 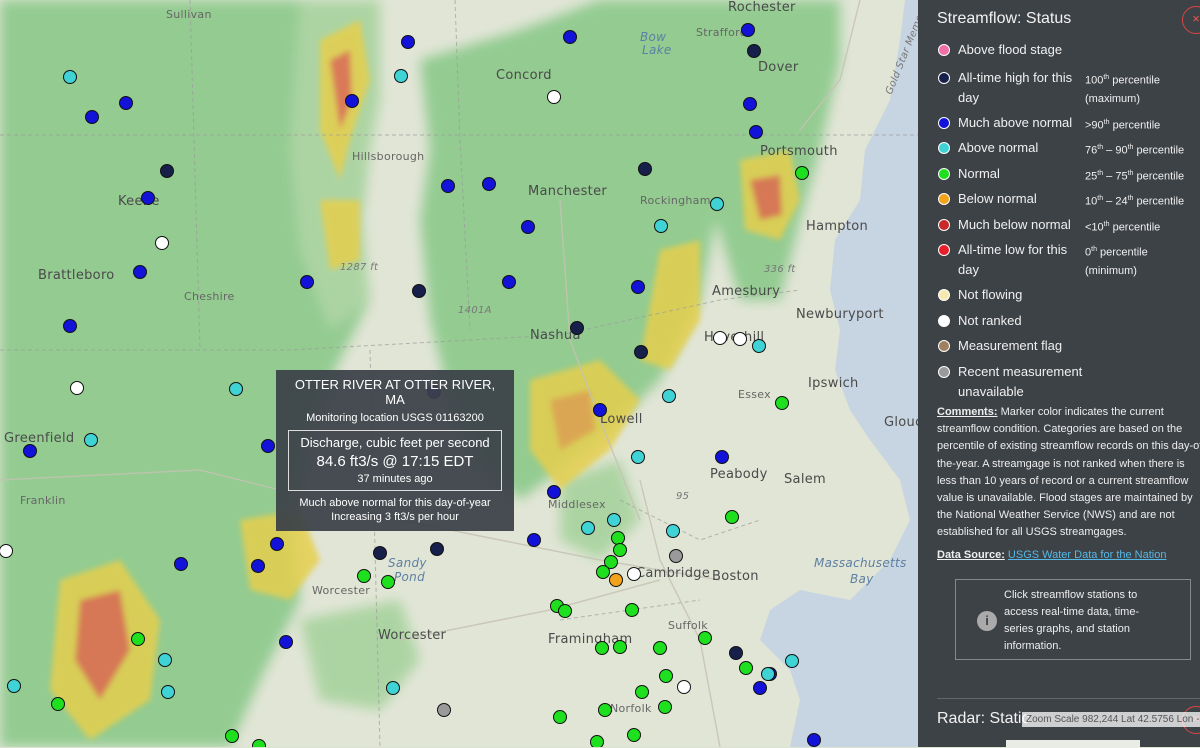 I want to click on legend-percentile: 25th – 75th percentile, so click(x=1135, y=176).